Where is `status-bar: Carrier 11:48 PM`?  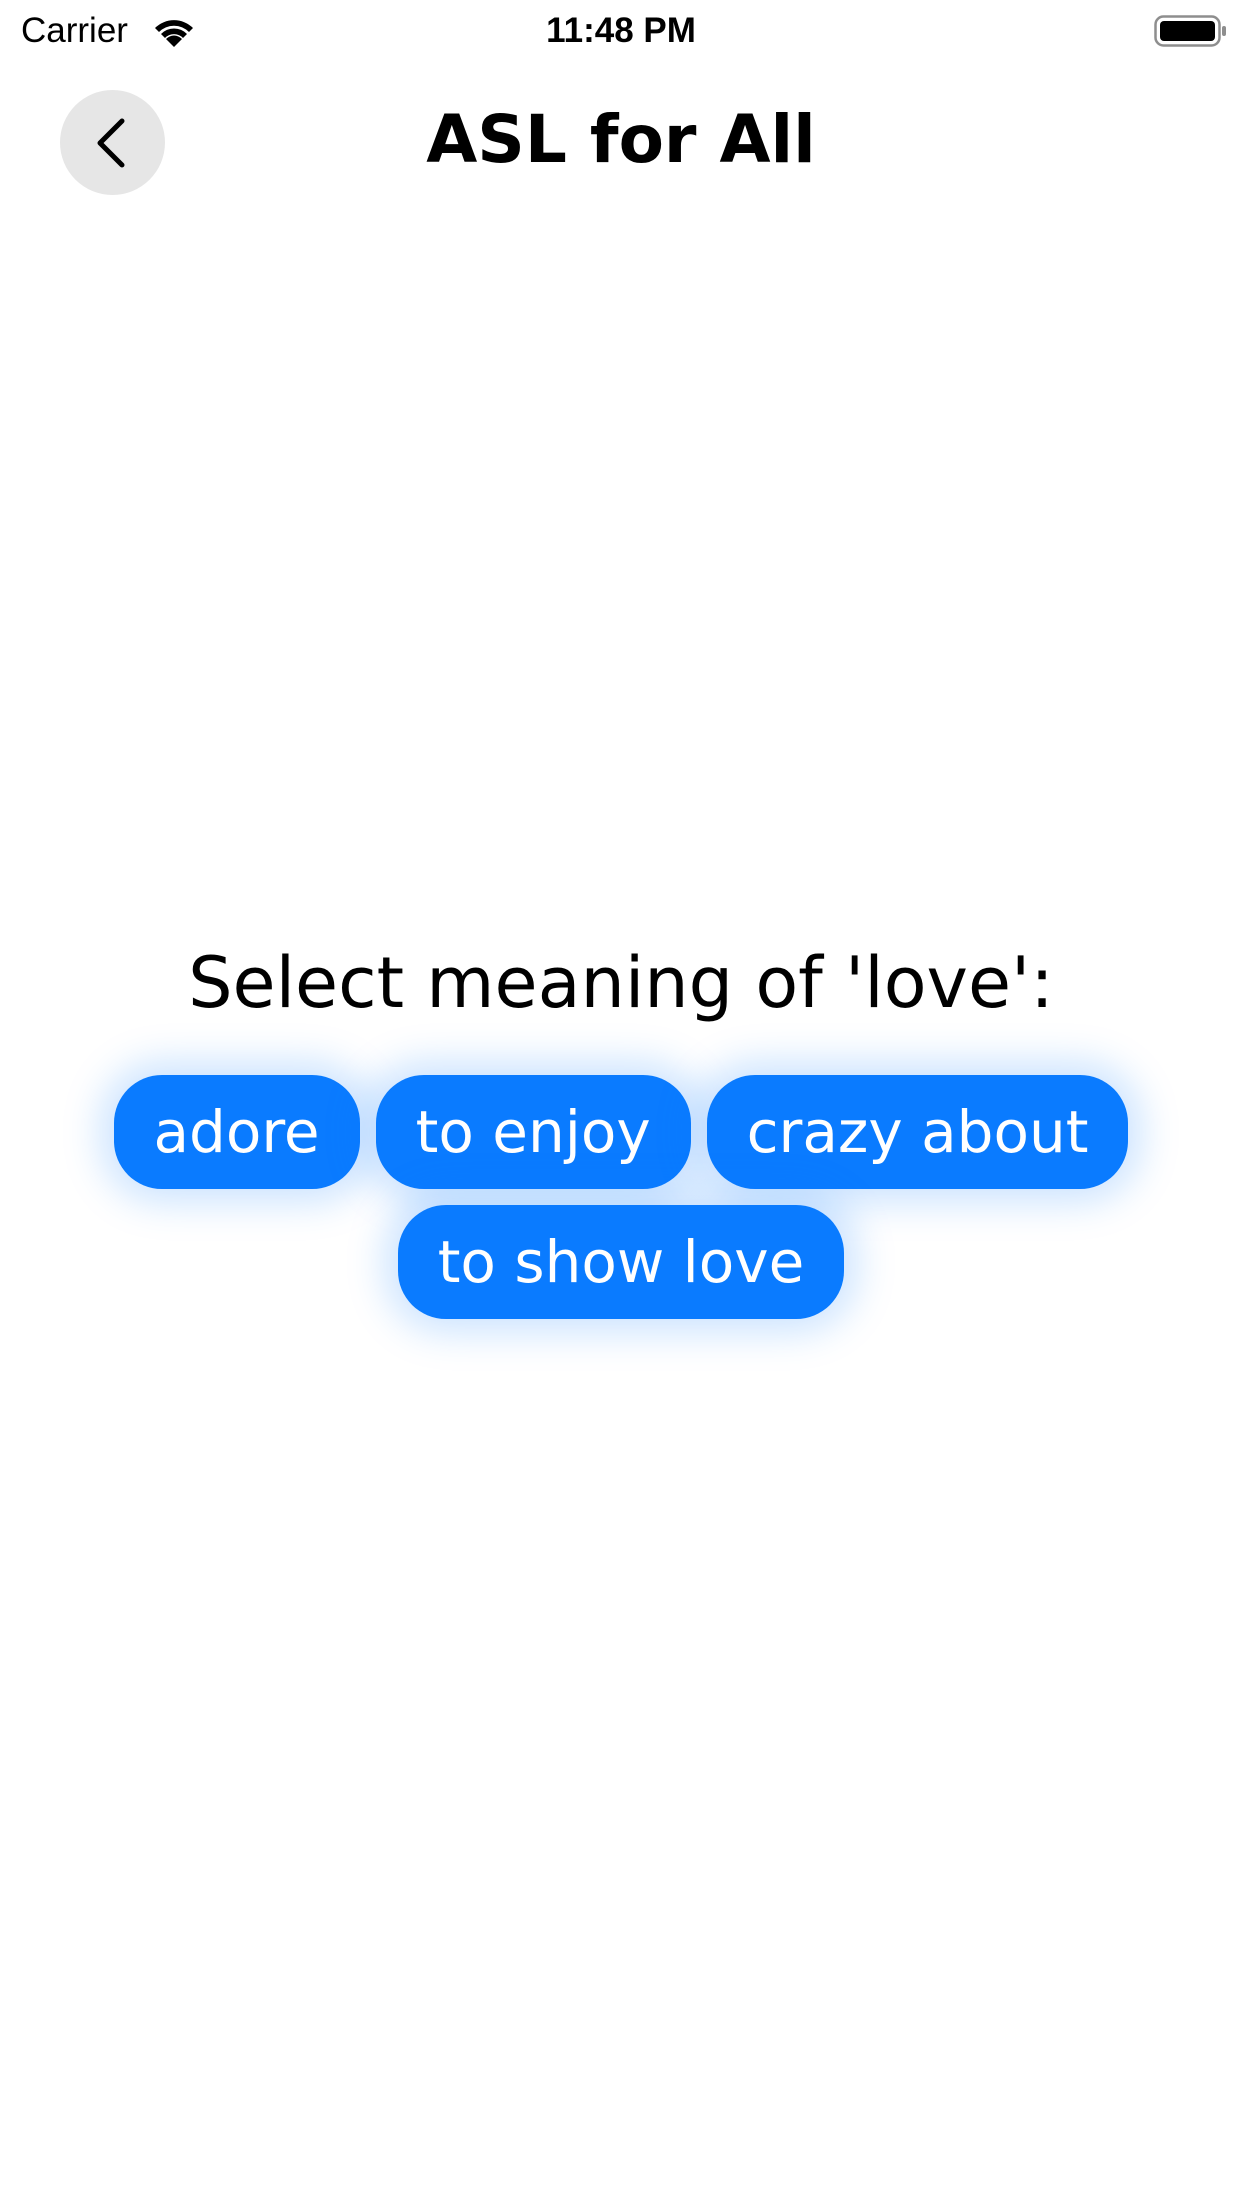
status-bar: Carrier 11:48 PM is located at coordinates (621, 31).